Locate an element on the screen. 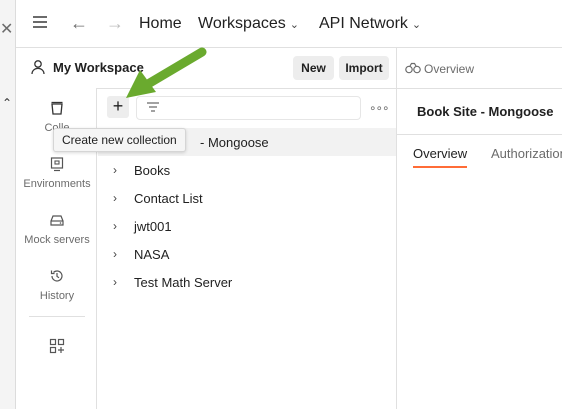  collection-name: Test Math Server is located at coordinates (183, 282).